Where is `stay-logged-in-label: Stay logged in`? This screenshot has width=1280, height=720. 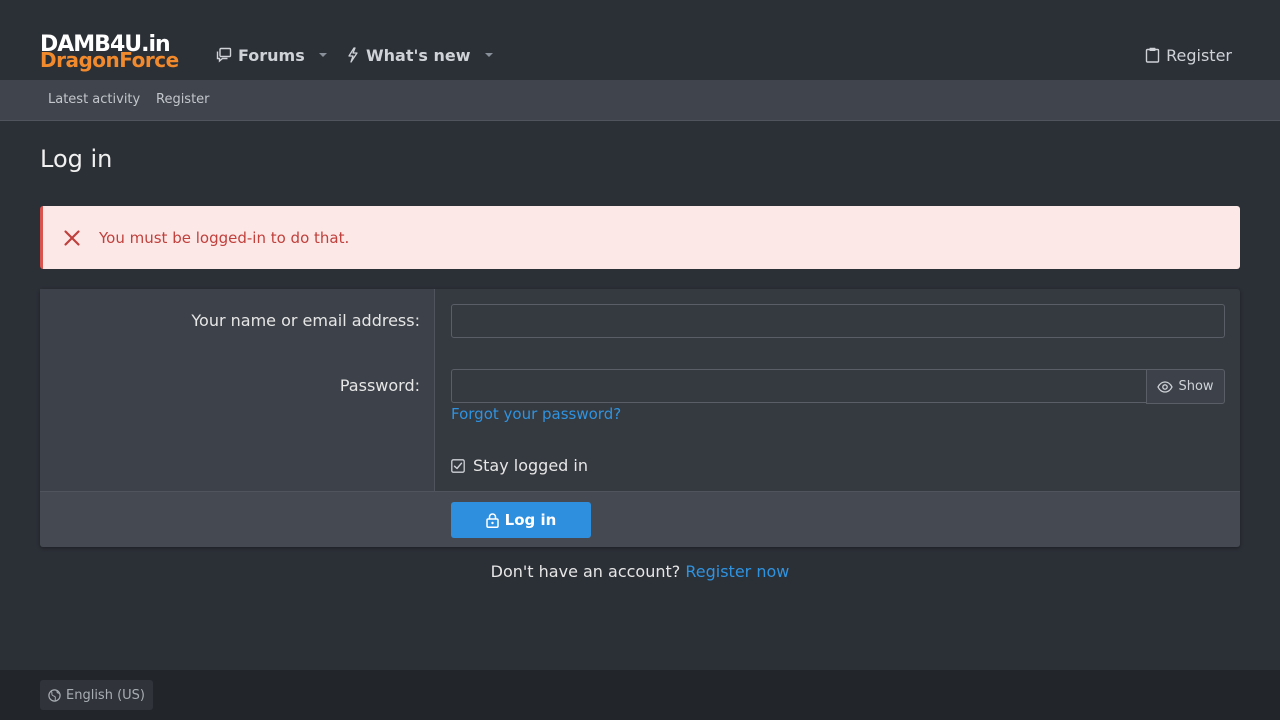 stay-logged-in-label: Stay logged in is located at coordinates (531, 465).